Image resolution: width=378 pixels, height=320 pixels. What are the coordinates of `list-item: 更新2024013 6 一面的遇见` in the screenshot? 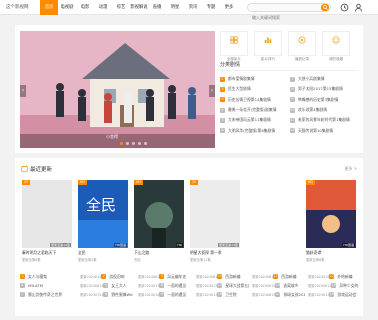 It's located at (163, 285).